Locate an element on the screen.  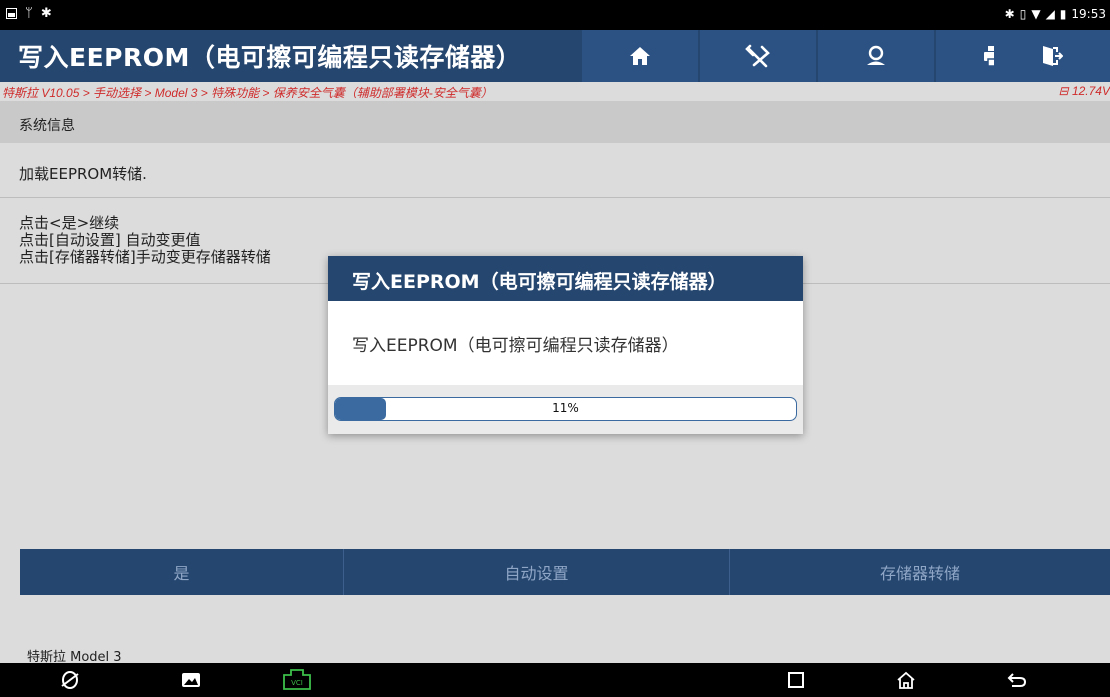
dialog-title: 写入EEPROM（电可擦可编程只读存储器） is located at coordinates (565, 278).